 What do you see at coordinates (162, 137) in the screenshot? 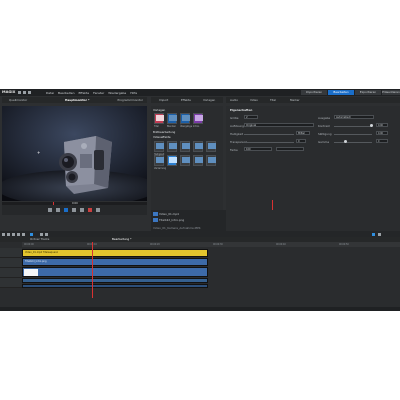
I see `section-video-effects: Videoeffekte` at bounding box center [162, 137].